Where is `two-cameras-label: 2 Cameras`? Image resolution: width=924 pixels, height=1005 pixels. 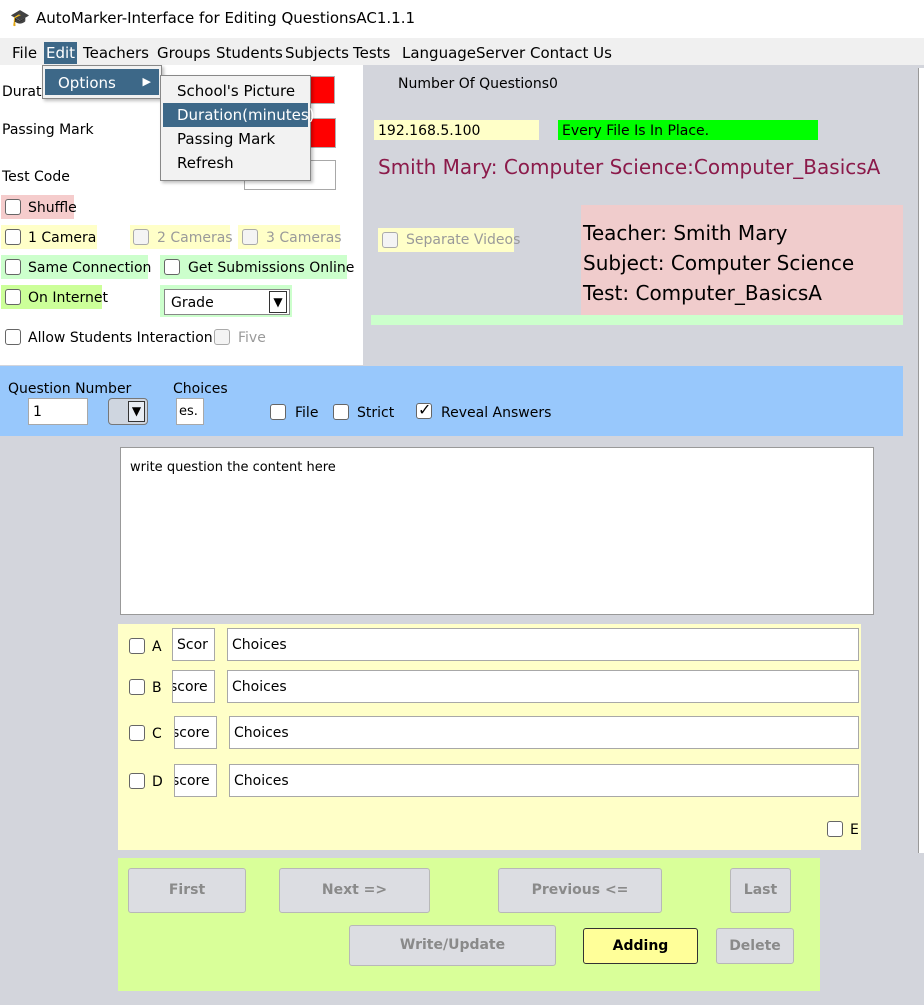
two-cameras-label: 2 Cameras is located at coordinates (195, 238).